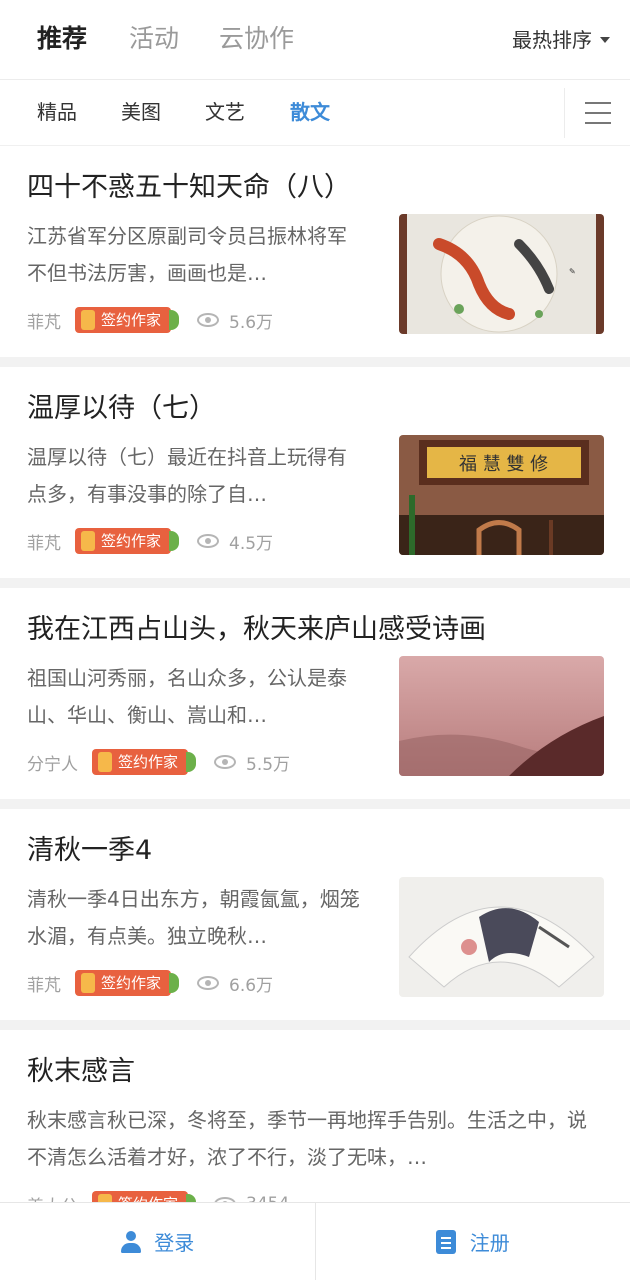 Image resolution: width=630 pixels, height=1280 pixels. I want to click on document-icon, so click(445, 1241).